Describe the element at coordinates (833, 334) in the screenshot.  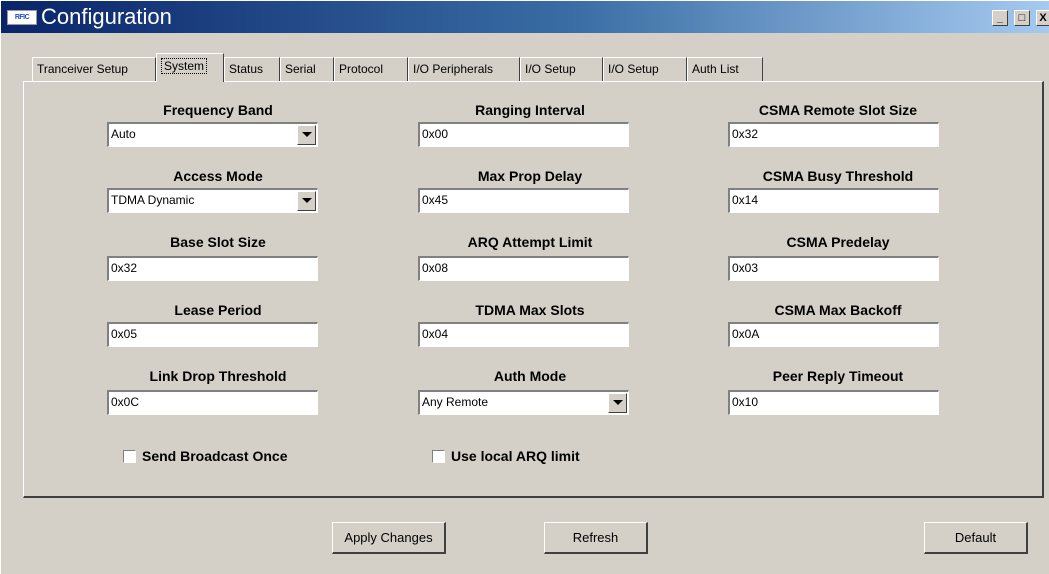
I see `csma-max-backoff-input: 0x0A` at that location.